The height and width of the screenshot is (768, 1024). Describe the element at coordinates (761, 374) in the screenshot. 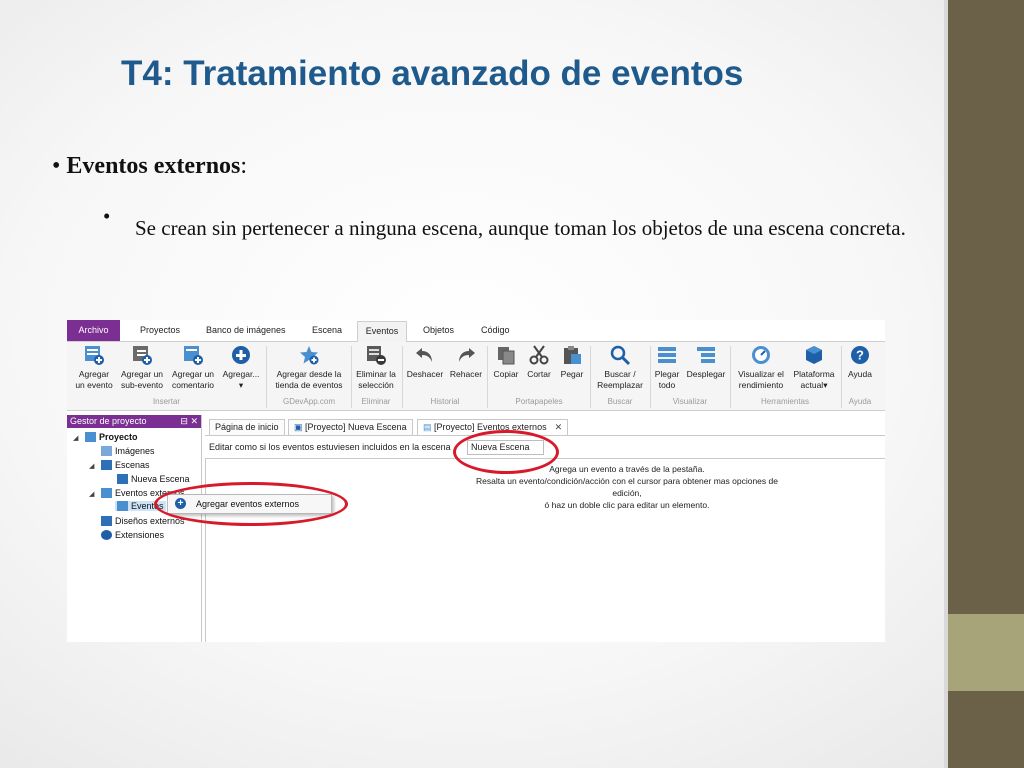

I see `performance-label: Visualizar el` at that location.